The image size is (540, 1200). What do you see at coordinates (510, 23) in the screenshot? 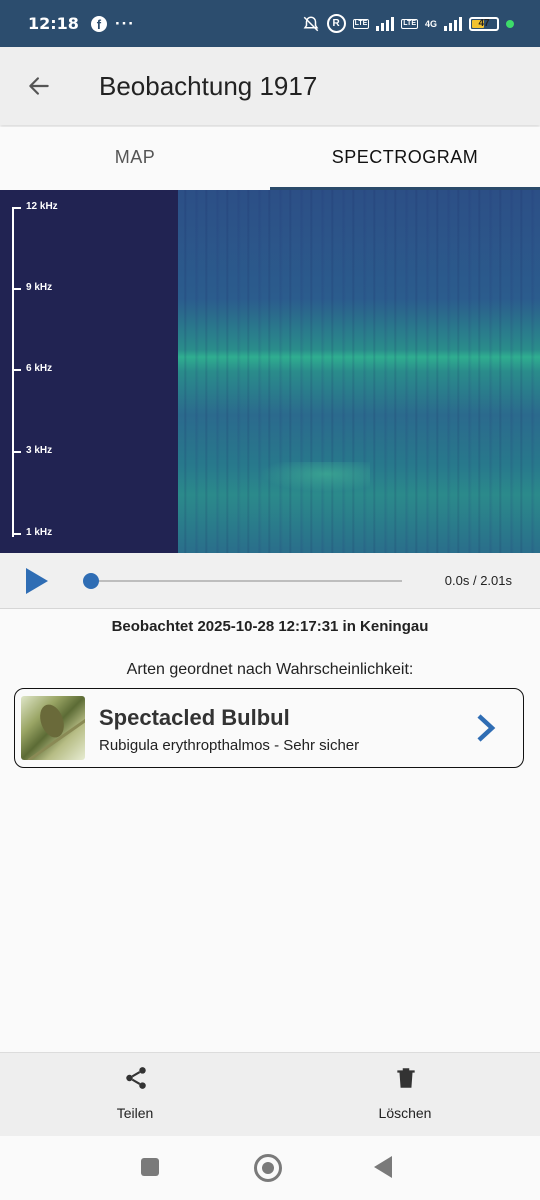
I see `privacy-indicator-icon` at bounding box center [510, 23].